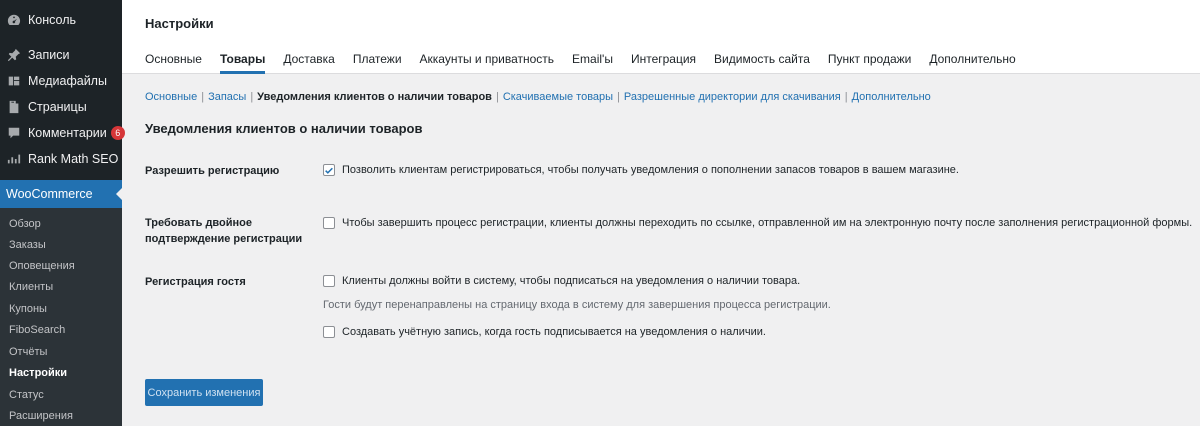  Describe the element at coordinates (204, 392) in the screenshot. I see `save-changes-button: Сохранить изменения` at that location.